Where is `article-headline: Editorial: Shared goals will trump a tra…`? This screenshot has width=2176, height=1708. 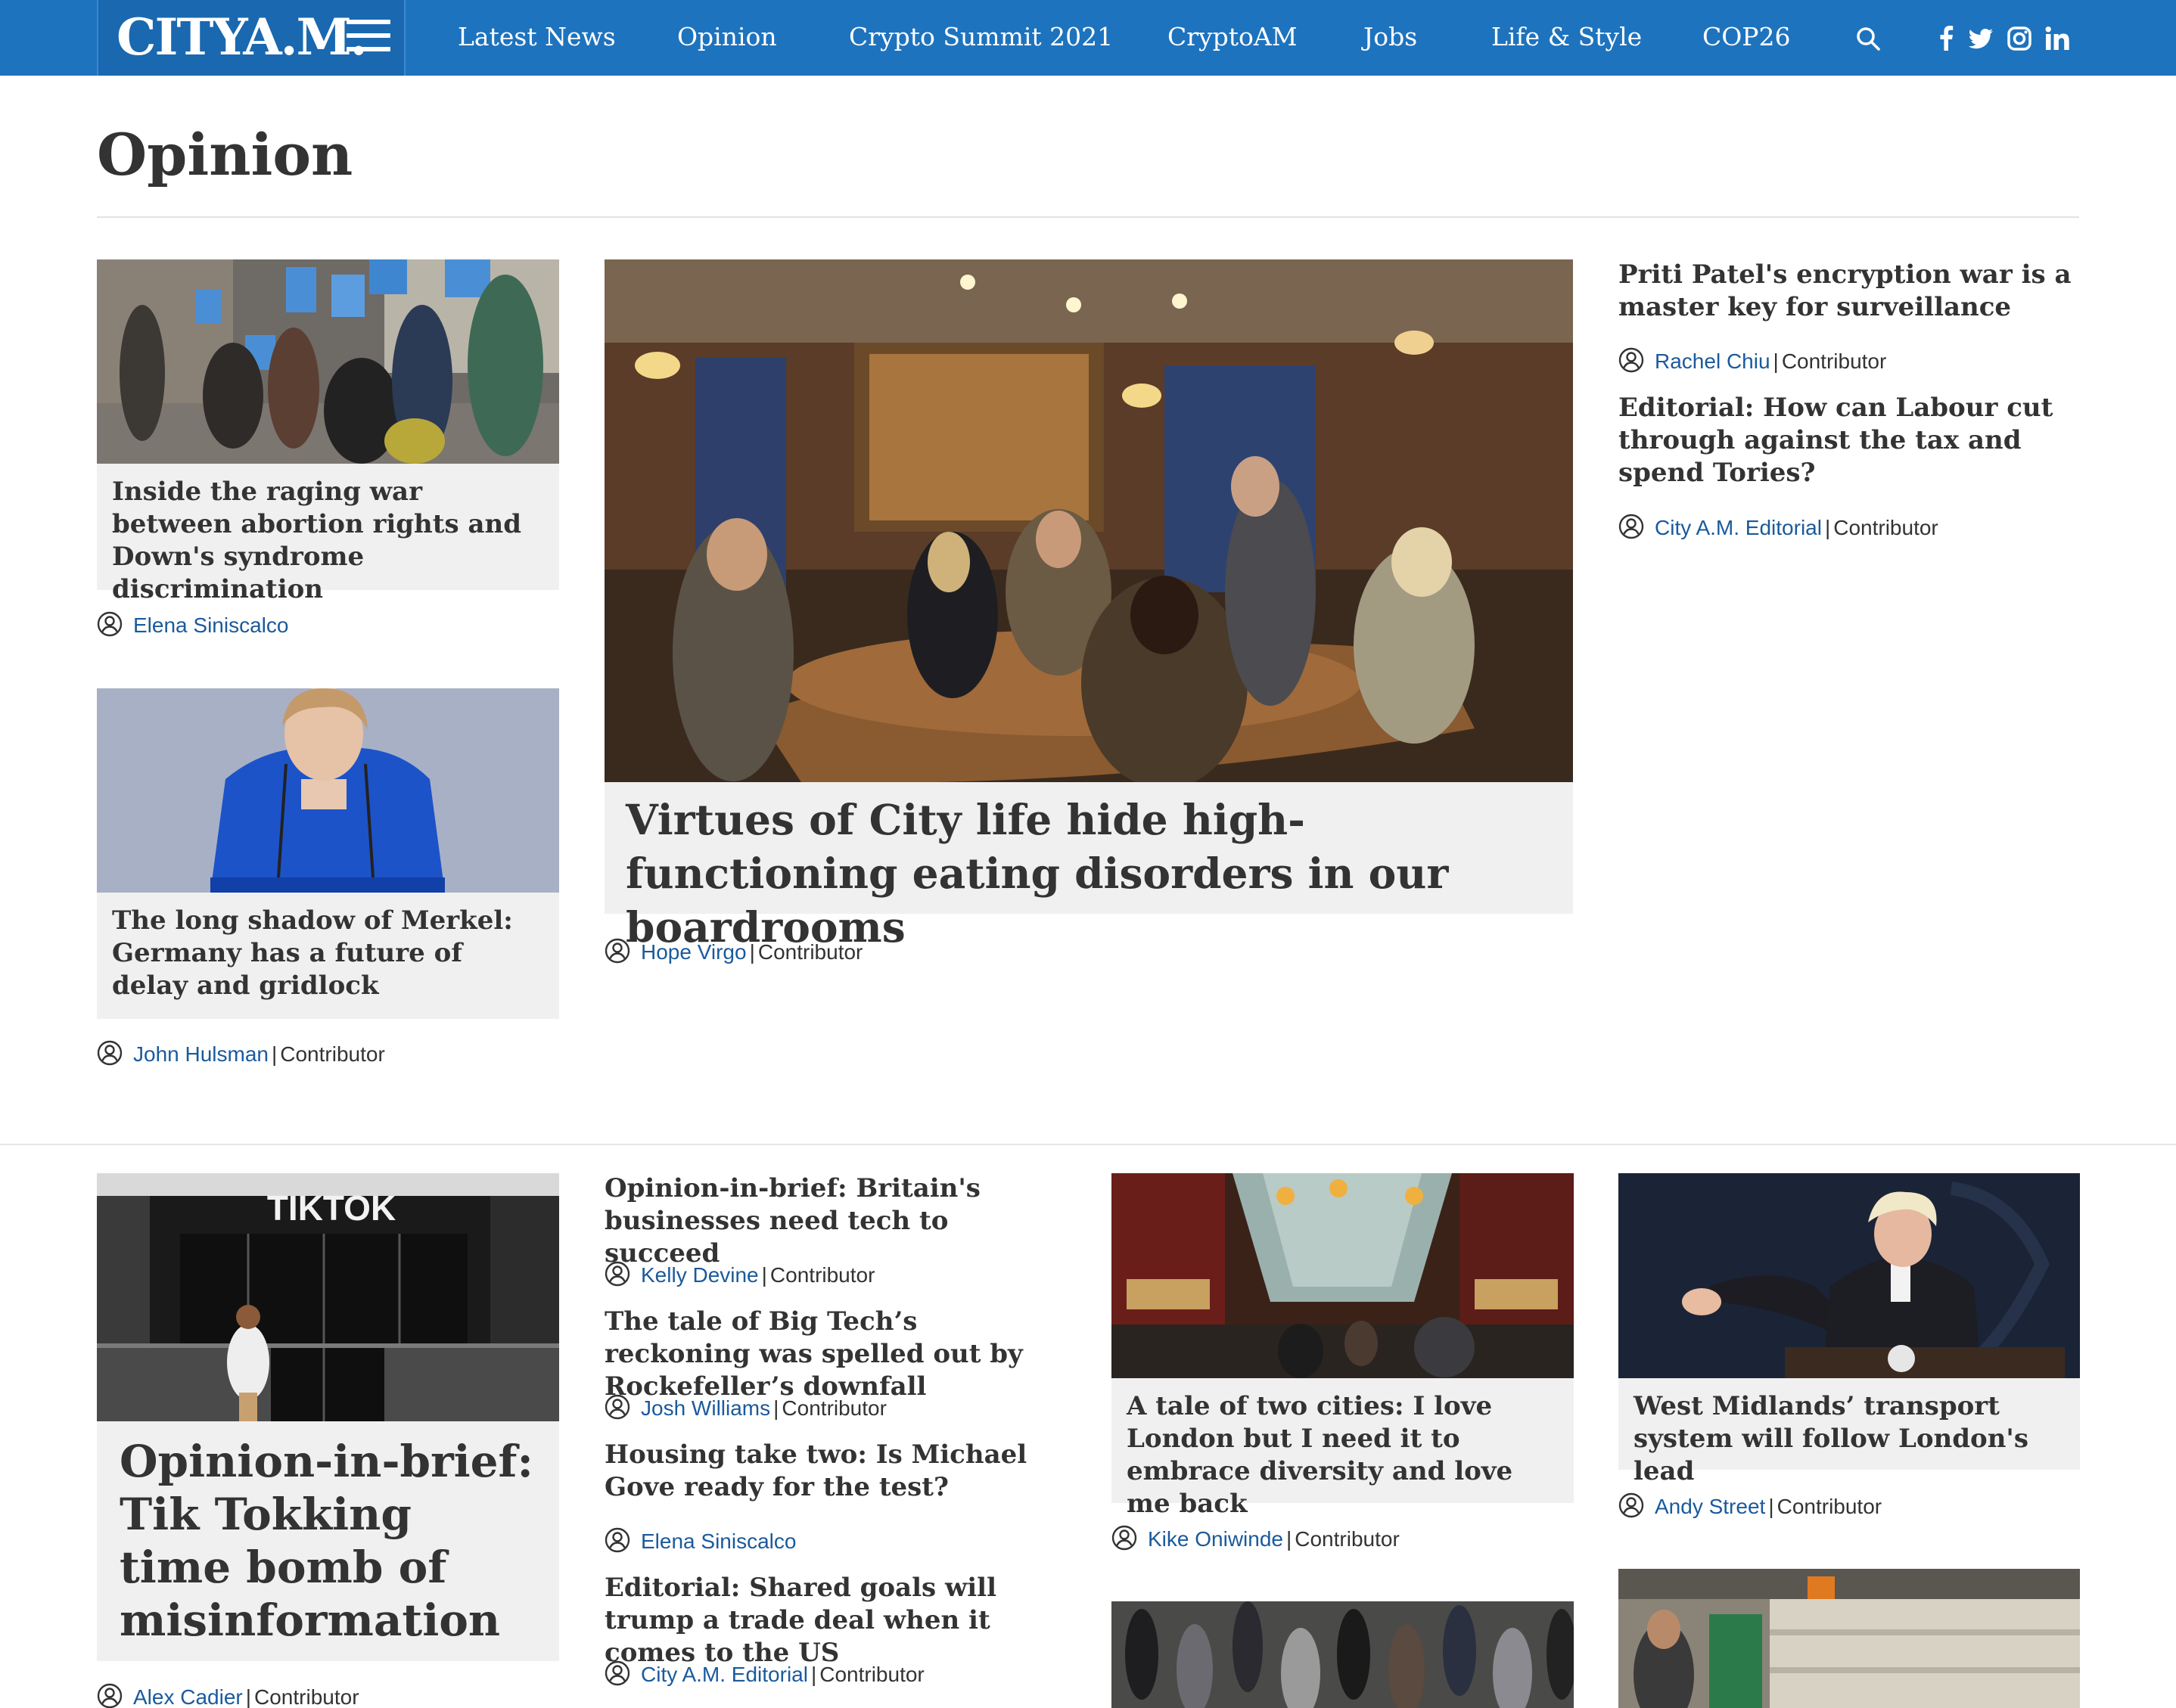 article-headline: Editorial: Shared goals will trump a tra… is located at coordinates (836, 1621).